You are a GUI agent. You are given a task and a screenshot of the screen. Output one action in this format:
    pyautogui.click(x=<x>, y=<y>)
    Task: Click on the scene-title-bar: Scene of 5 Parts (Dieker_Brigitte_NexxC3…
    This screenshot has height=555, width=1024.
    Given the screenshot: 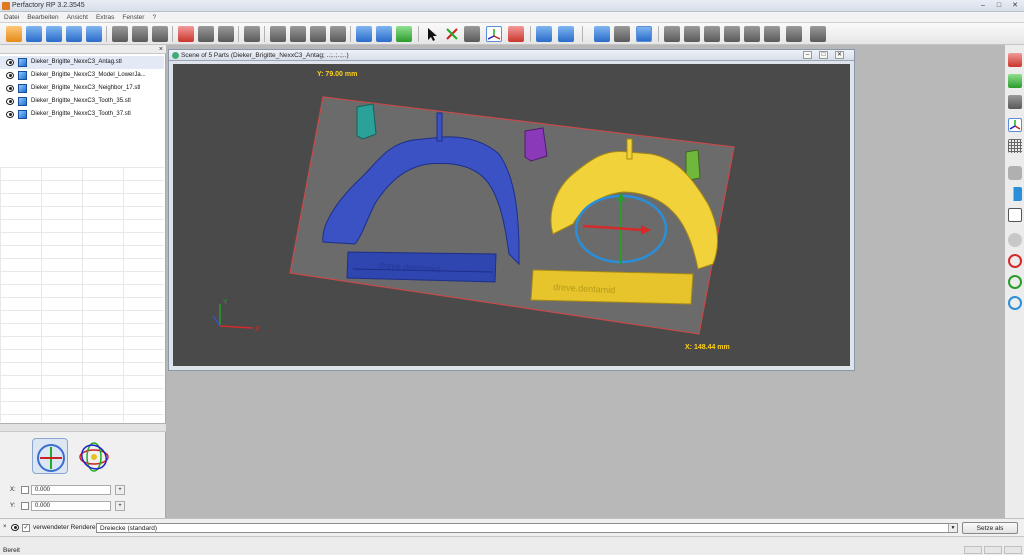 What is the action you would take?
    pyautogui.click(x=511, y=55)
    